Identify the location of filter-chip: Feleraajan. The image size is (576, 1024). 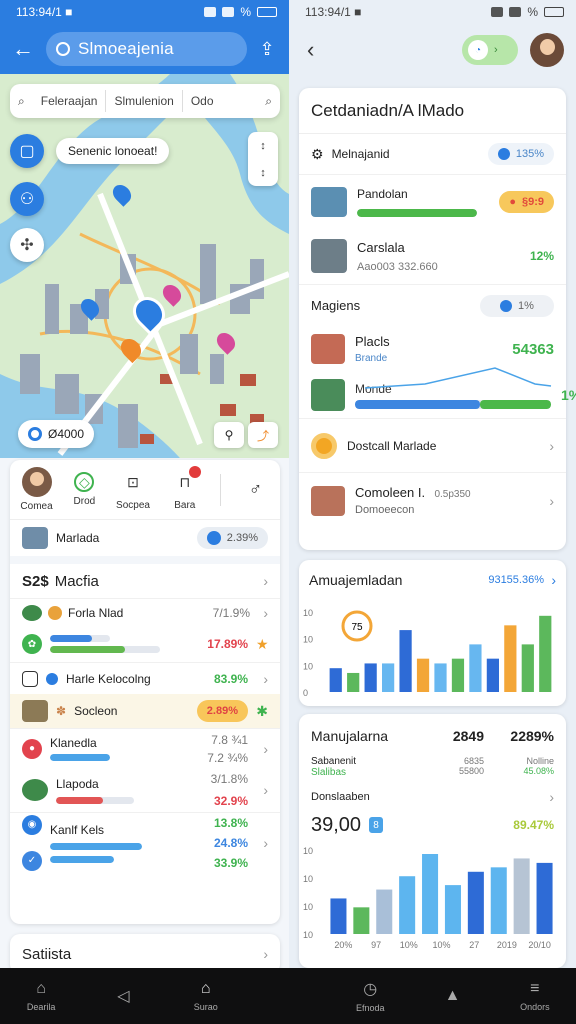
(70, 101).